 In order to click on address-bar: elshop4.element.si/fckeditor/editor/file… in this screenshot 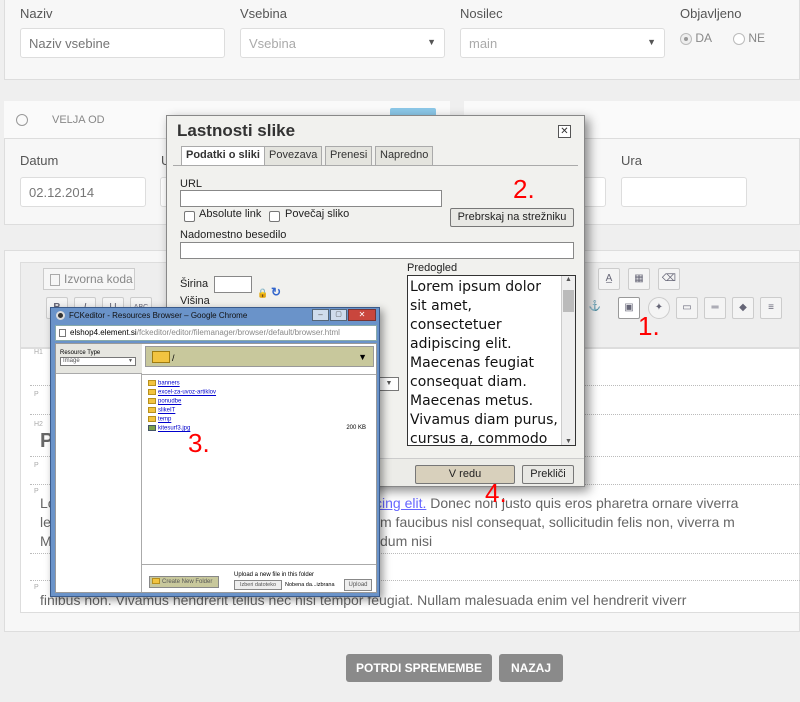, I will do `click(216, 333)`.